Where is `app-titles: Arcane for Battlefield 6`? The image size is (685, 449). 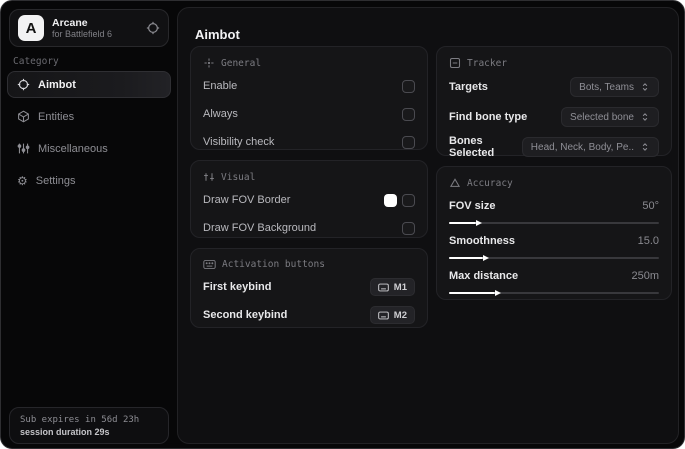
app-titles: Arcane for Battlefield 6 is located at coordinates (95, 28).